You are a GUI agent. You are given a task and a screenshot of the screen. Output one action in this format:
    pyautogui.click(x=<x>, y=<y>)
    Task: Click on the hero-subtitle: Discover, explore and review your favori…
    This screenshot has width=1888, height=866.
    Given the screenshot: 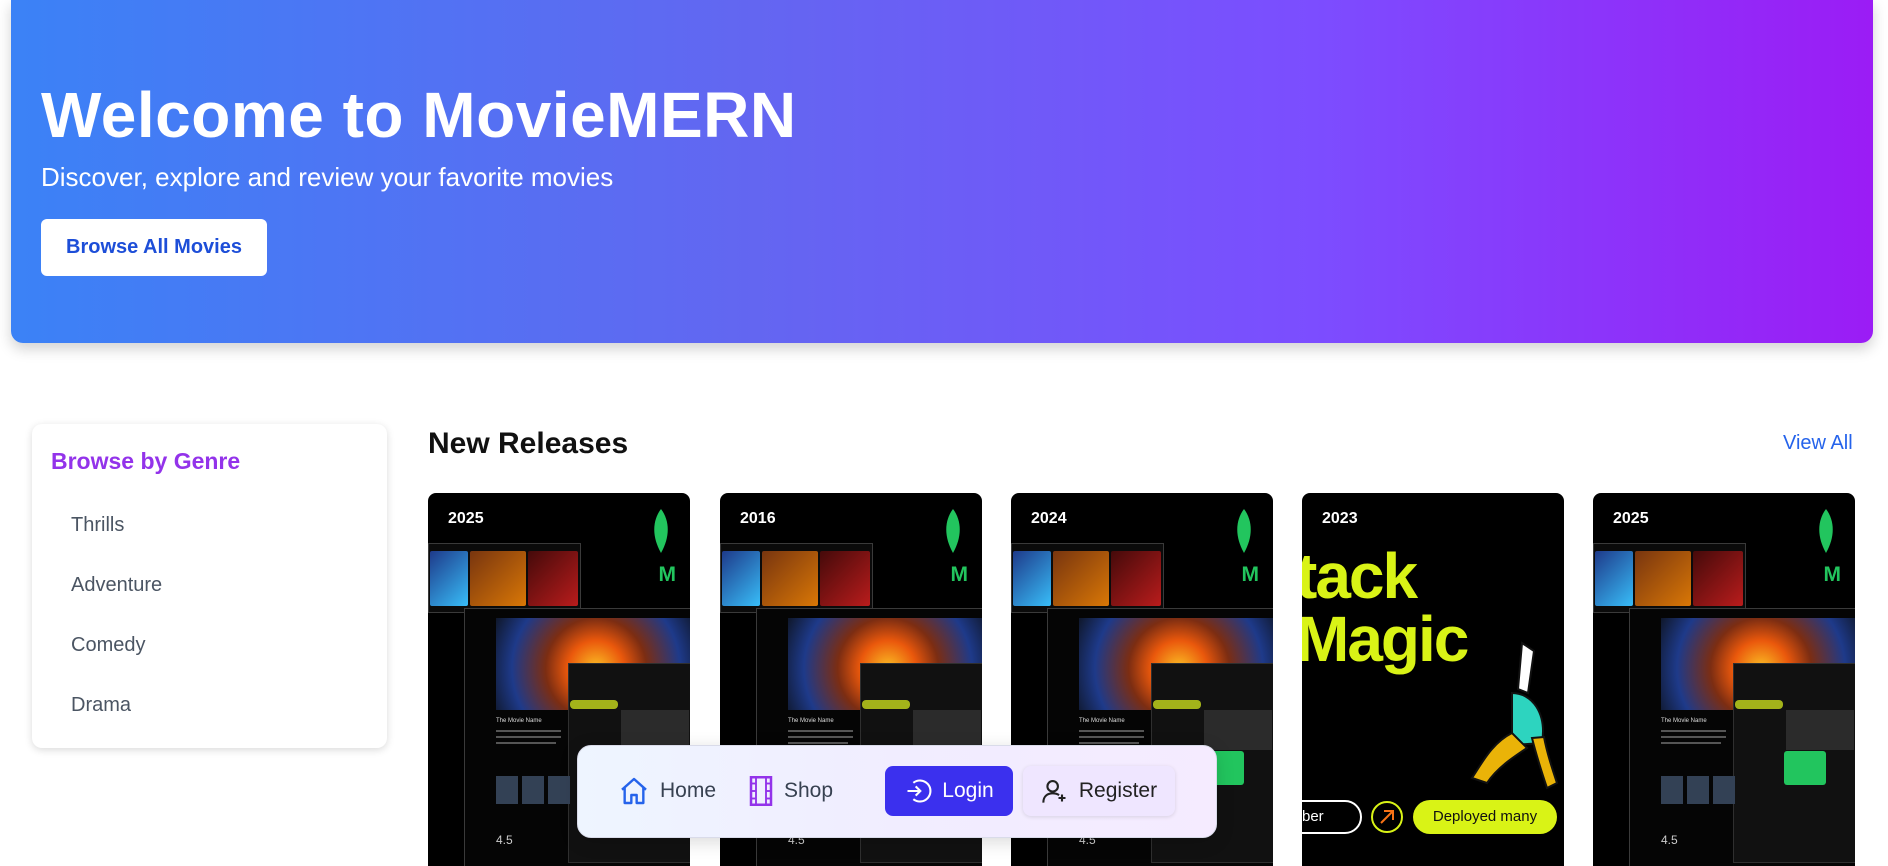 What is the action you would take?
    pyautogui.click(x=327, y=177)
    